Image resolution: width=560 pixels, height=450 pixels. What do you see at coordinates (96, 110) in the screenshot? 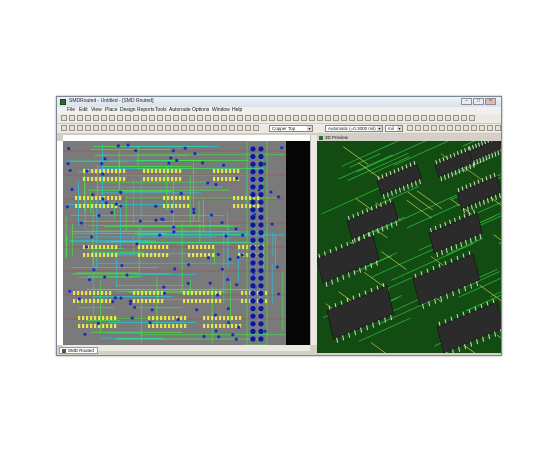
I see `menu-view: View` at bounding box center [96, 110].